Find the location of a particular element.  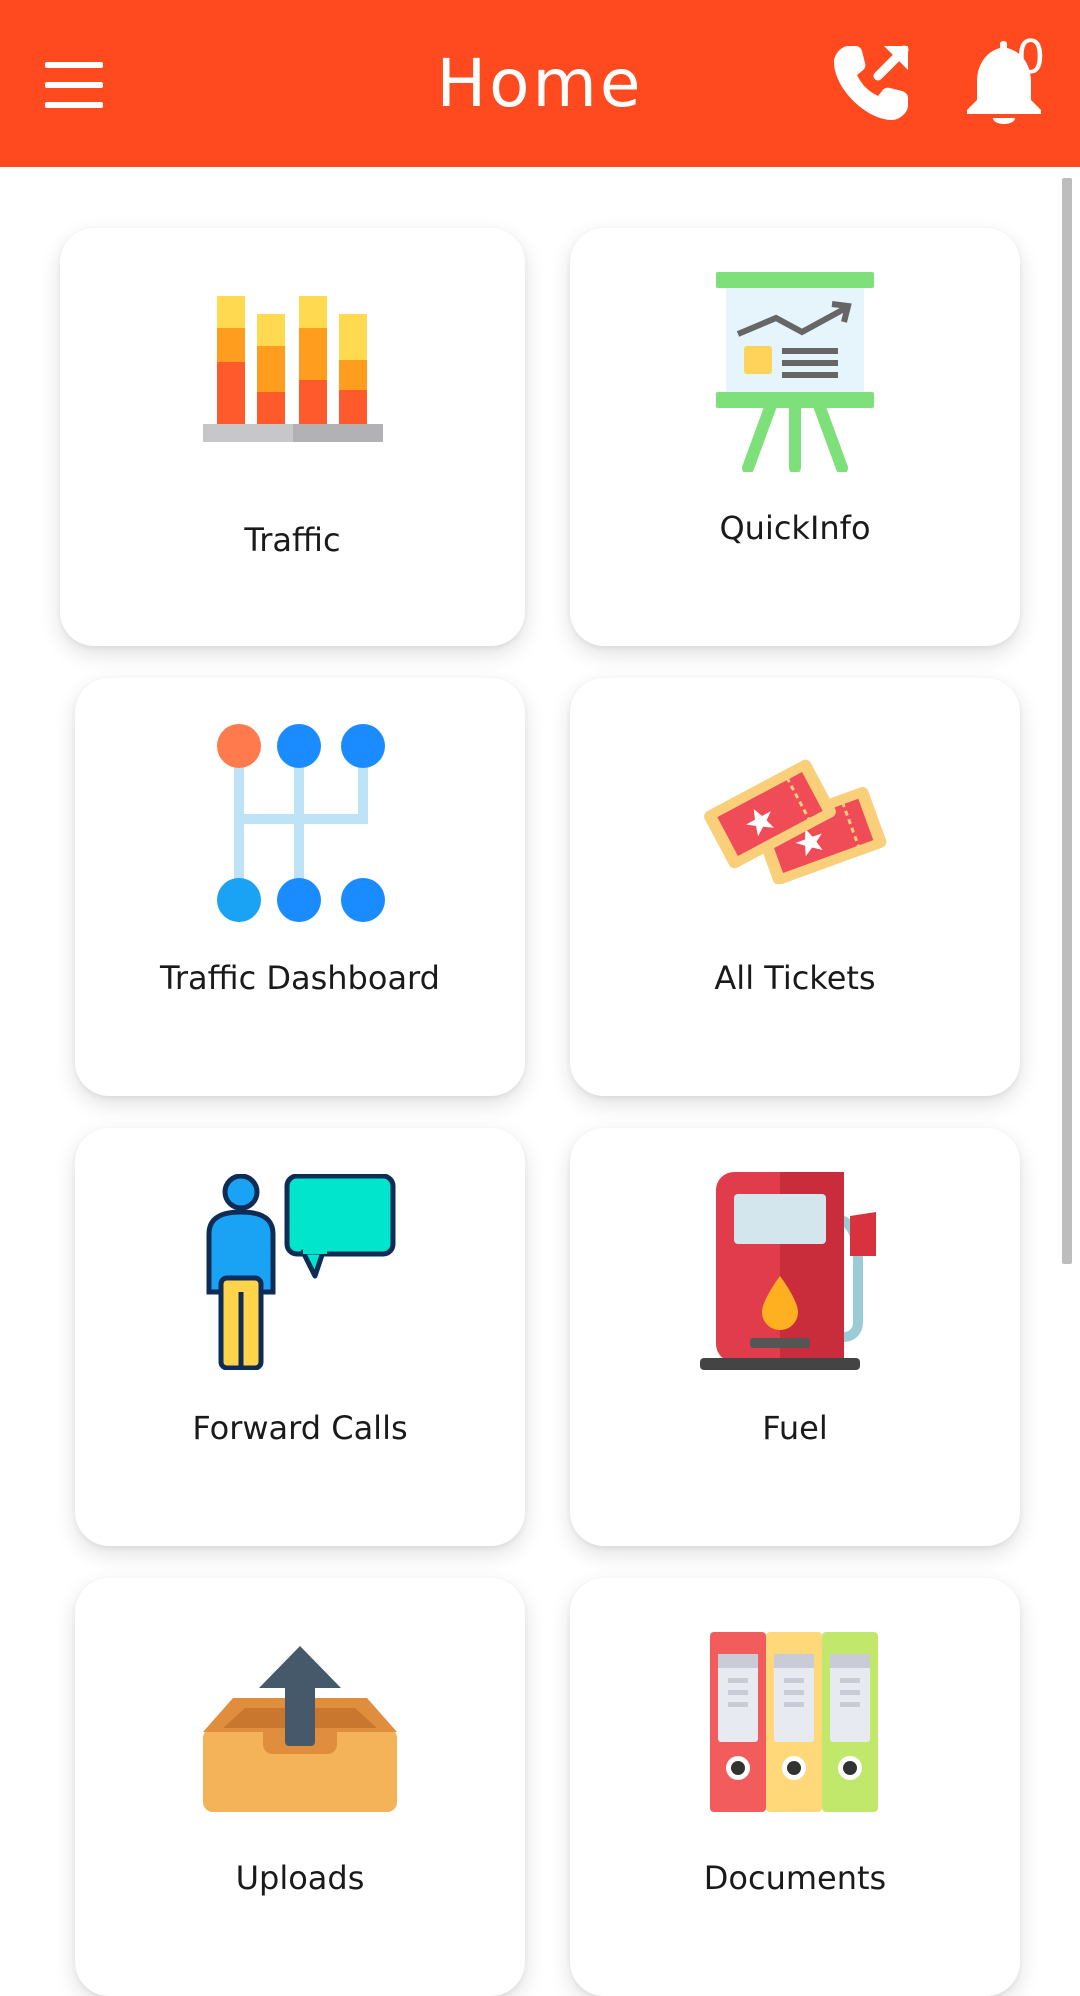

fuel-pump-icon is located at coordinates (795, 1272).